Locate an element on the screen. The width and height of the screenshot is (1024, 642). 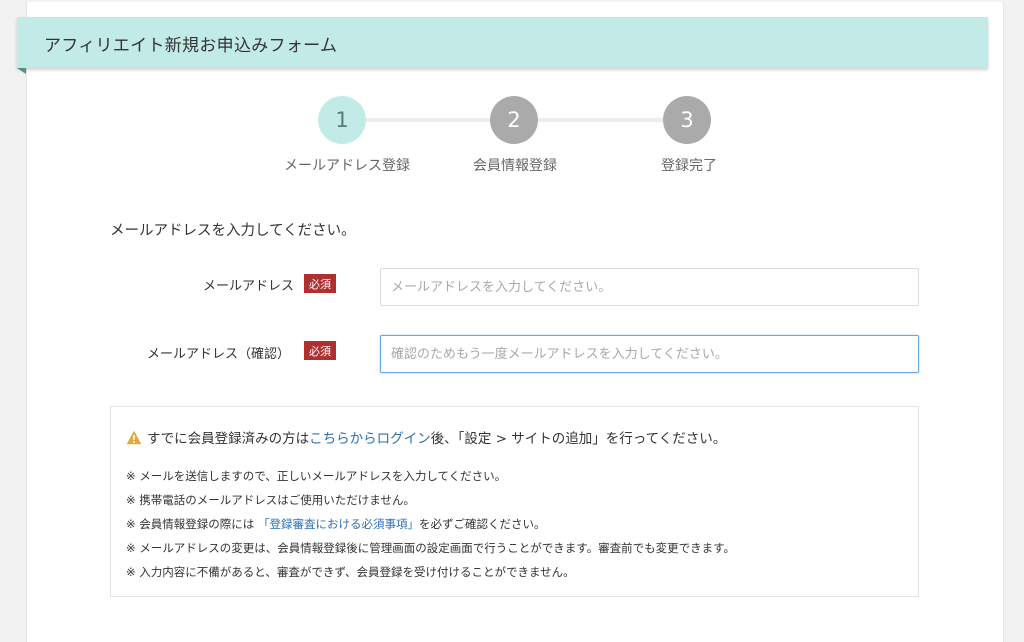
email-label: メールアドレス is located at coordinates (248, 286).